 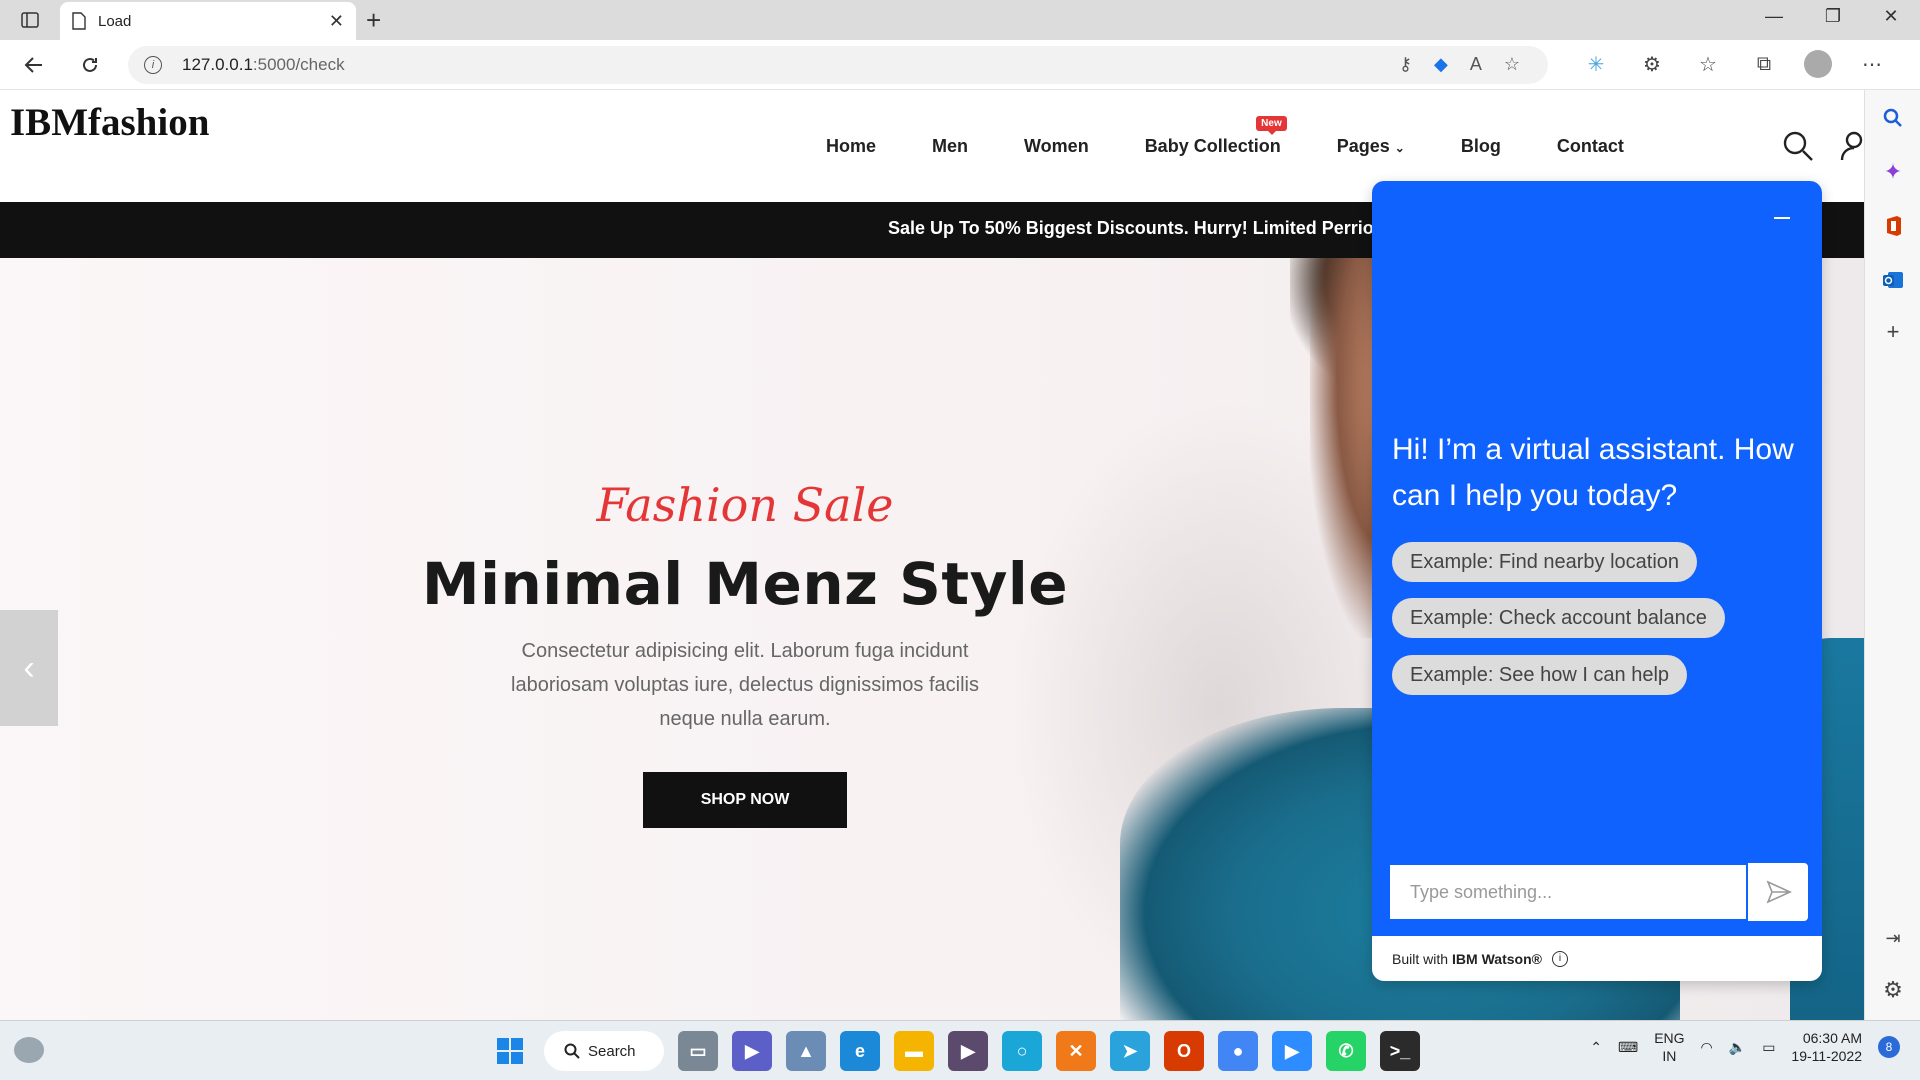 What do you see at coordinates (1892, 555) in the screenshot?
I see `browser-sidebar: ✦ + ⇥ ⚙` at bounding box center [1892, 555].